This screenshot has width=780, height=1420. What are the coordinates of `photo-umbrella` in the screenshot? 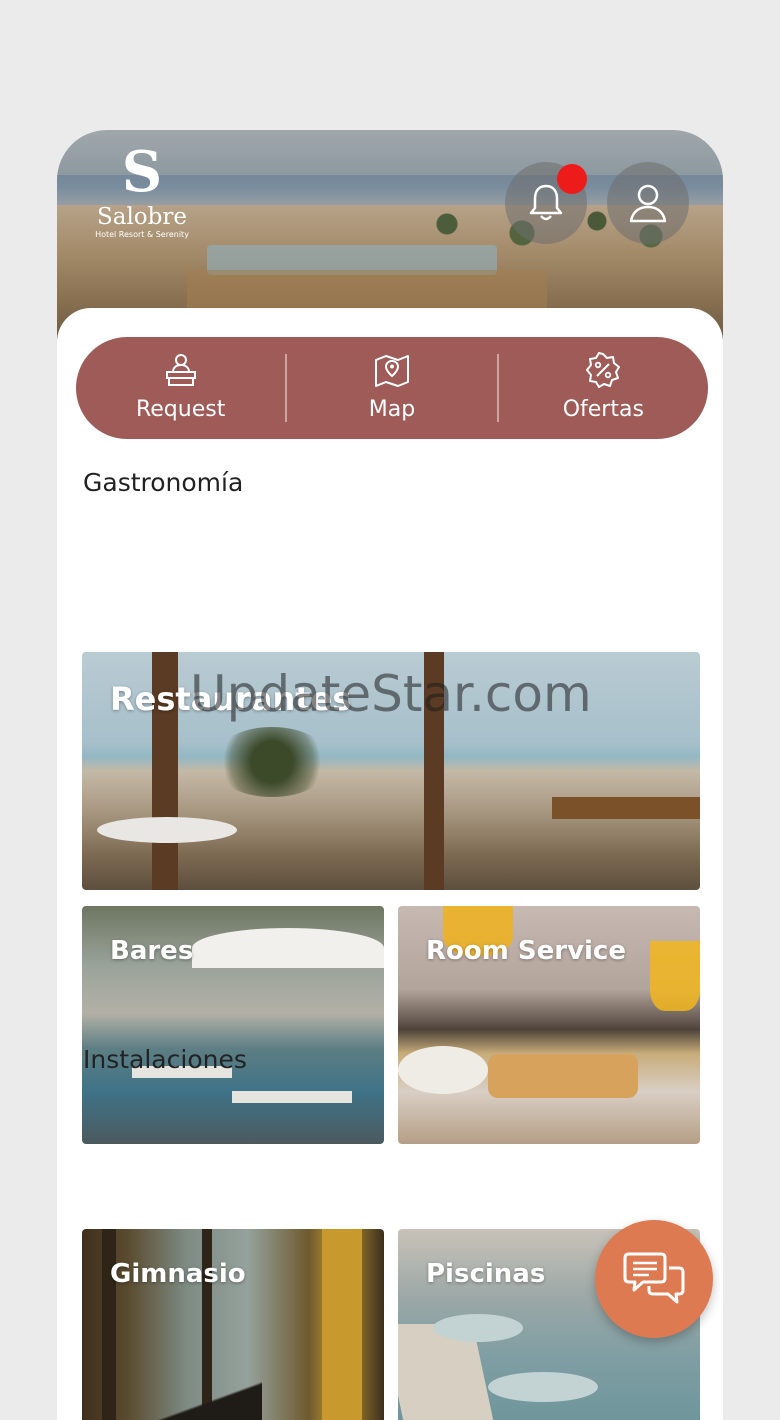 It's located at (288, 948).